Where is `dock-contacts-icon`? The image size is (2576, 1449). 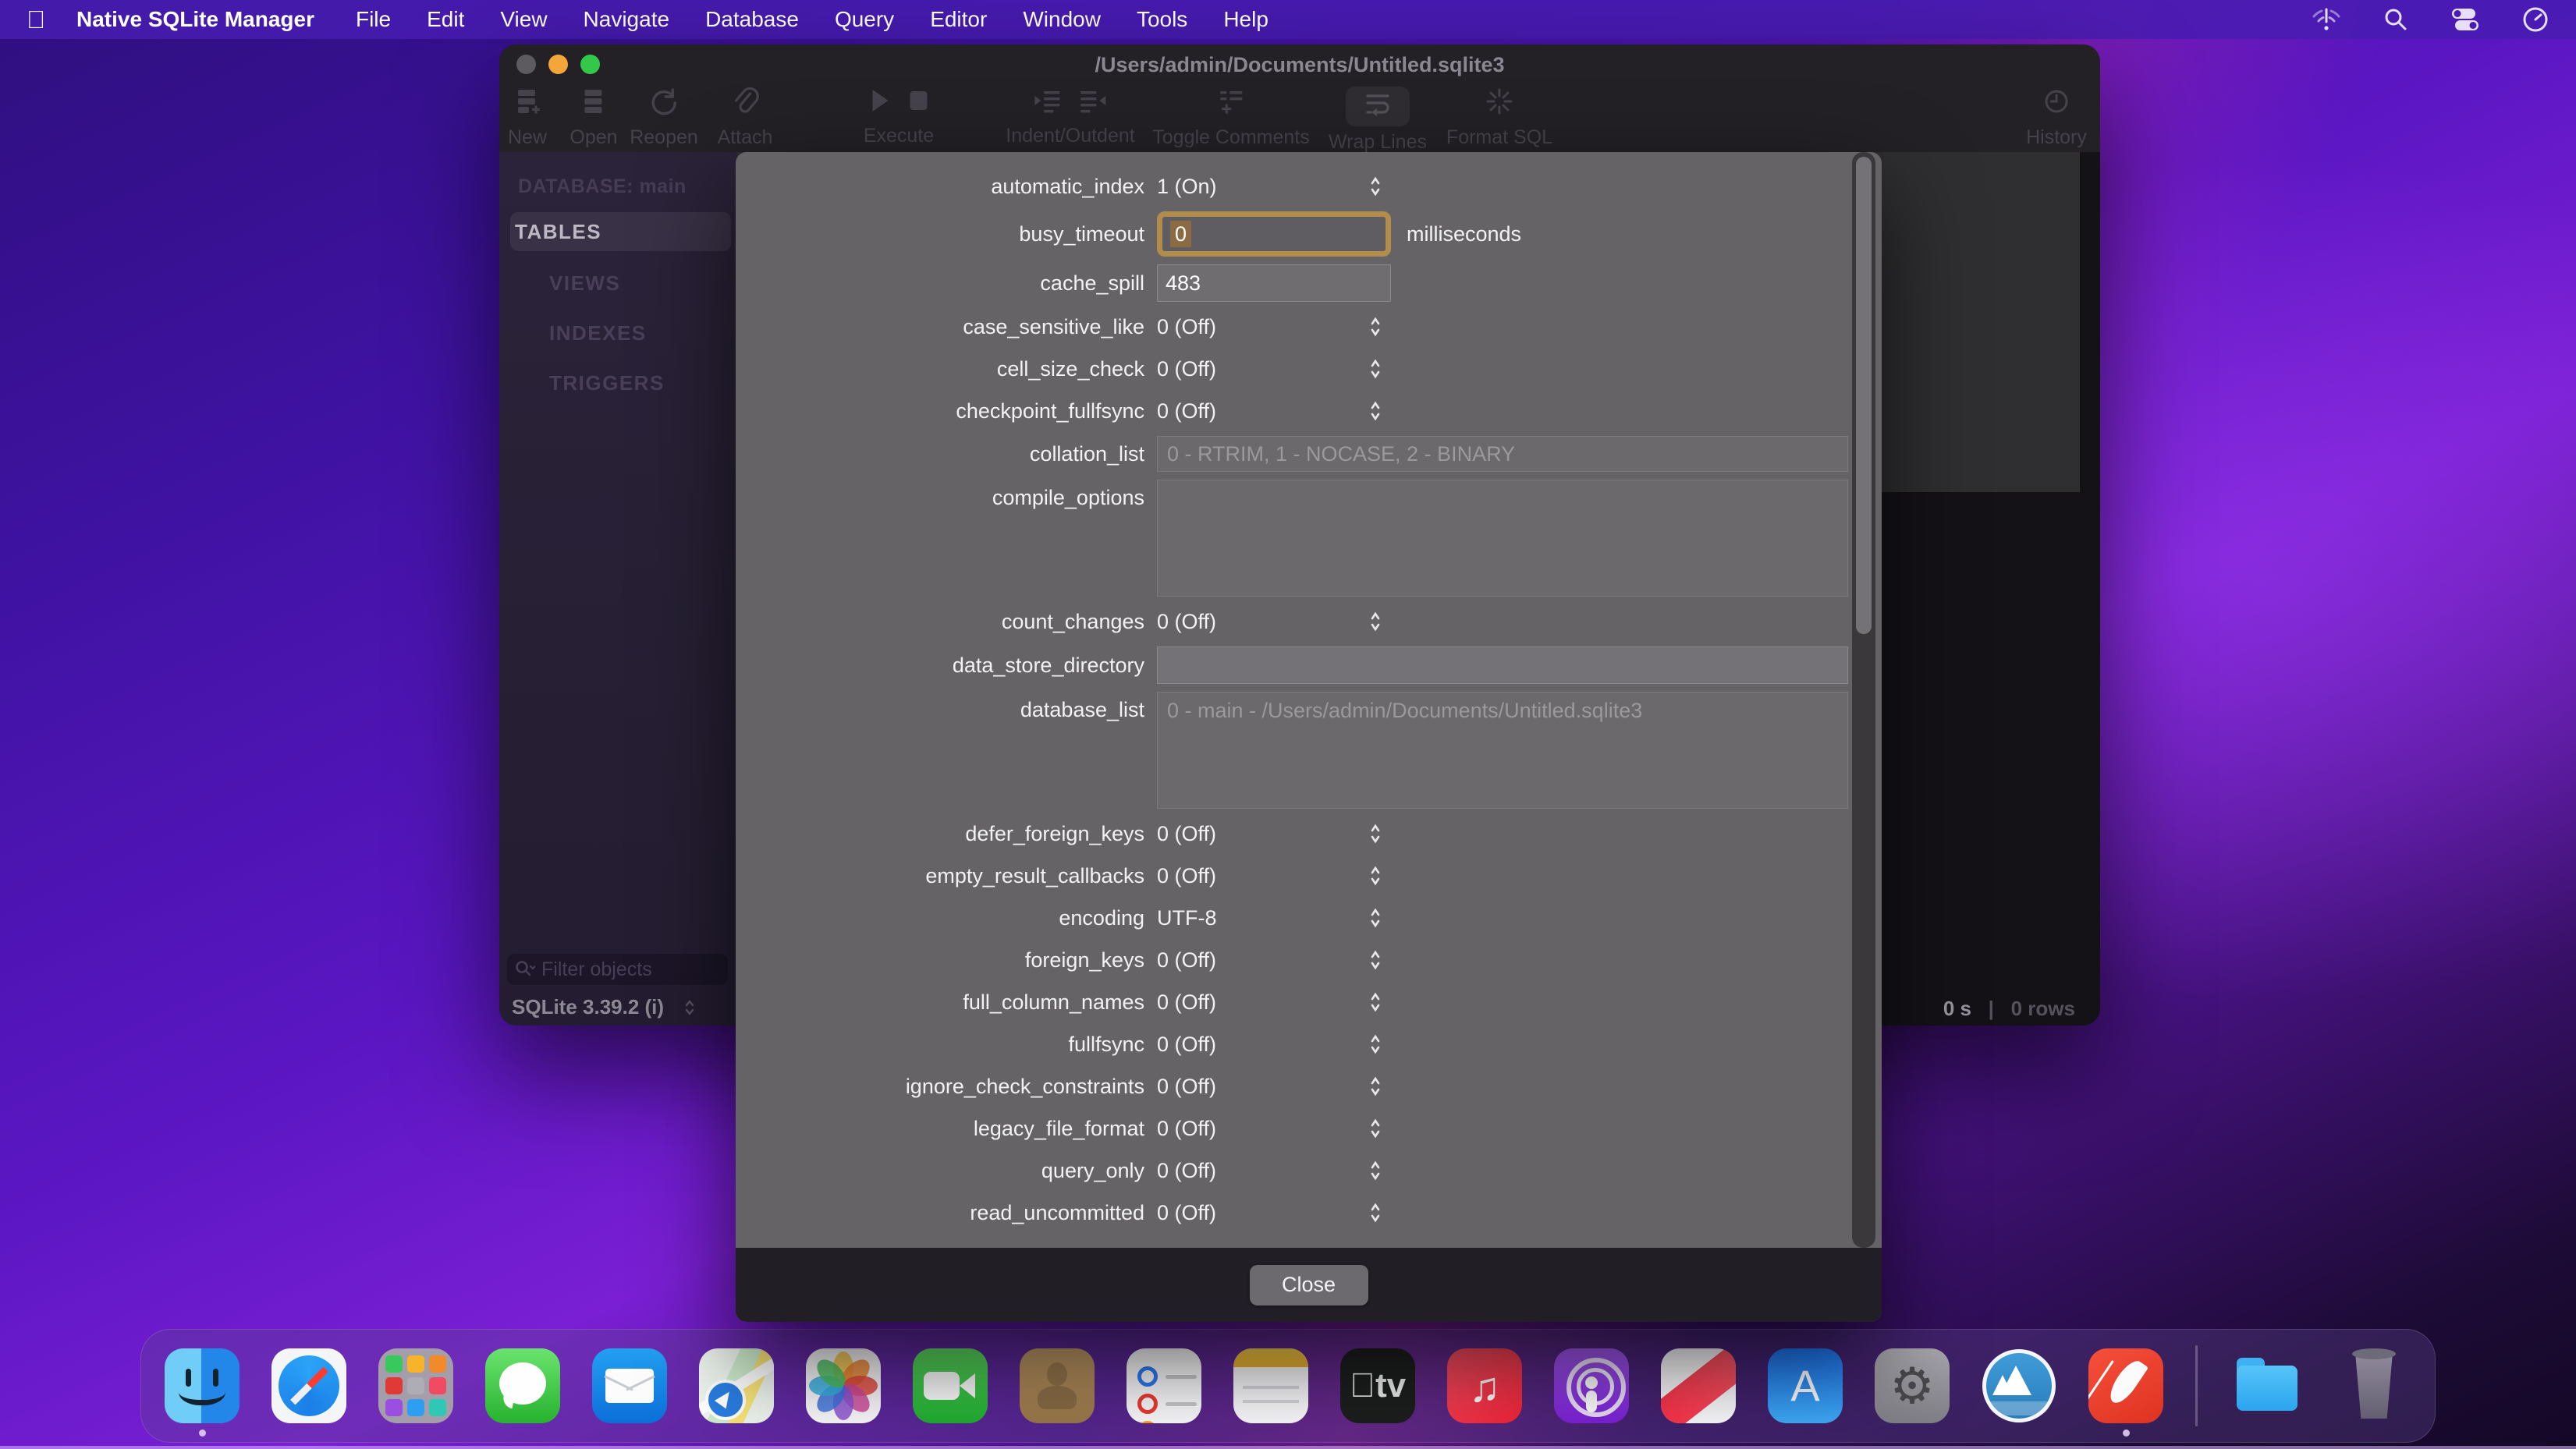
dock-contacts-icon is located at coordinates (1057, 1385).